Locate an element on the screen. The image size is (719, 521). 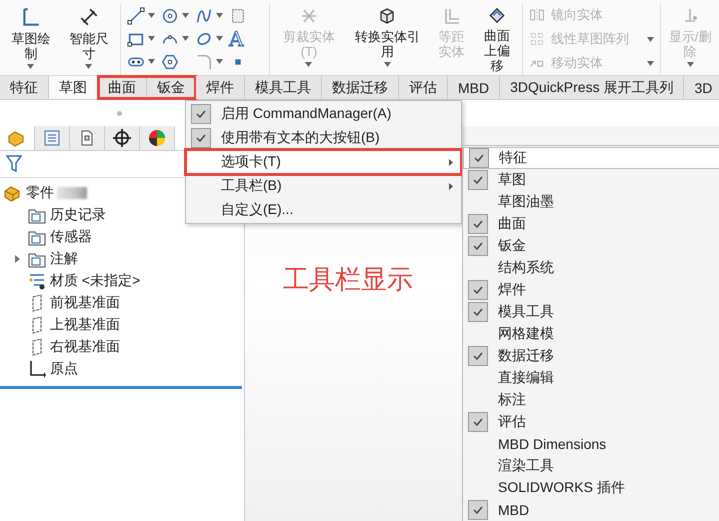
origin-icon is located at coordinates (37, 369).